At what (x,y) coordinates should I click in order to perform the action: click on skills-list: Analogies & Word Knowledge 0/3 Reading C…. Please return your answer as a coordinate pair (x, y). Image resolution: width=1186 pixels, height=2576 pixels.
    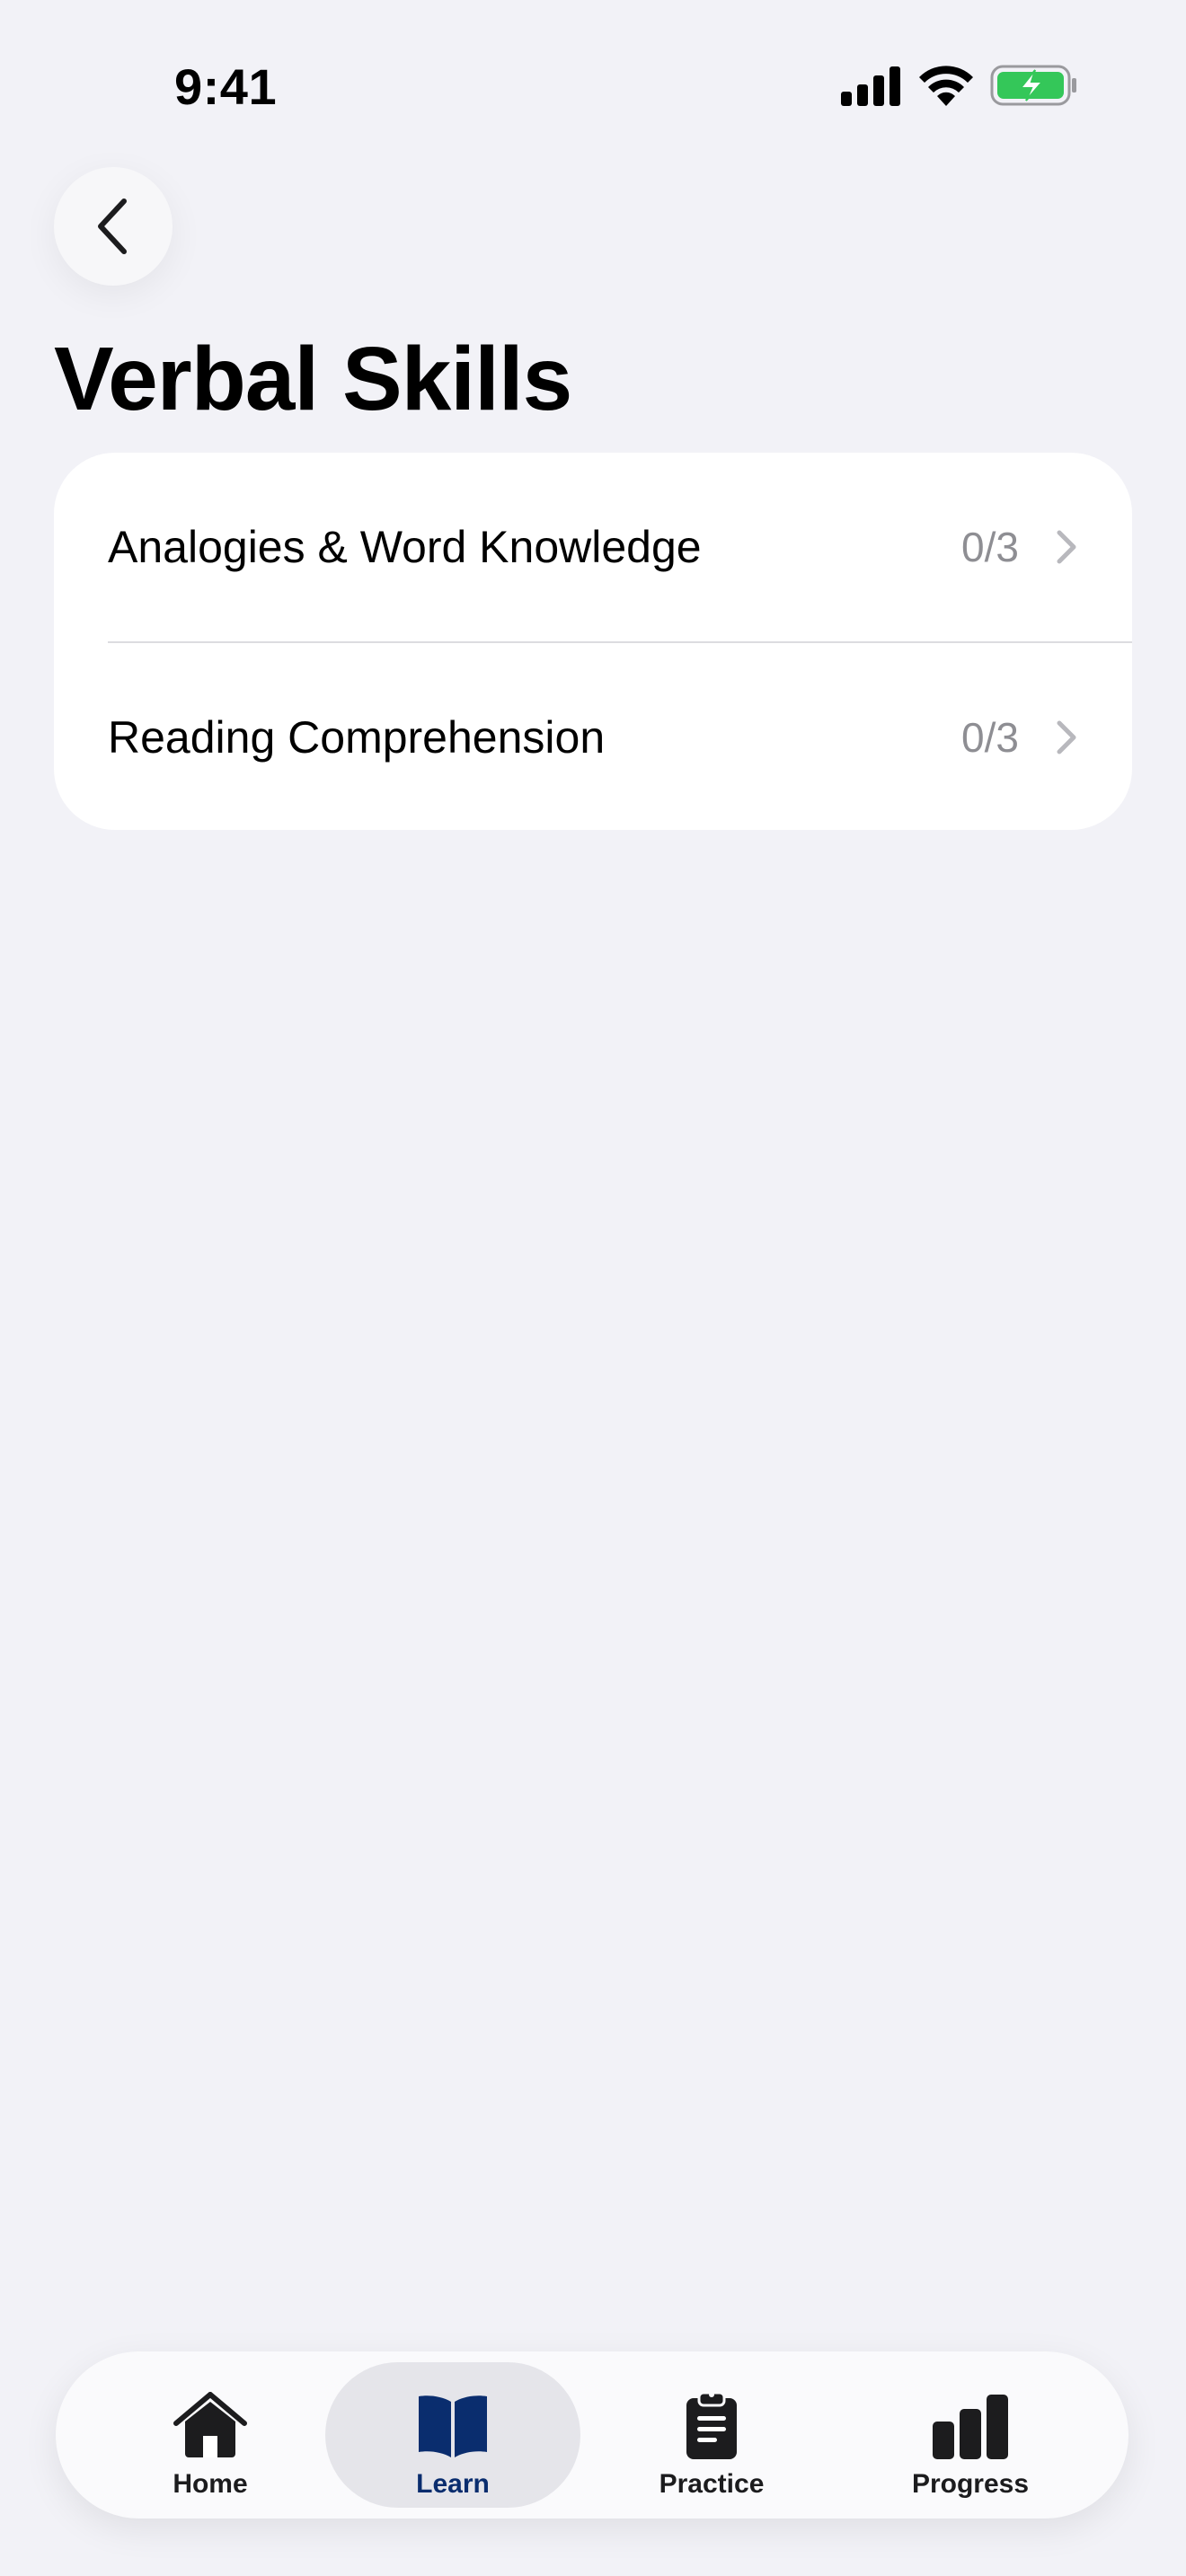
    Looking at the image, I should click on (593, 641).